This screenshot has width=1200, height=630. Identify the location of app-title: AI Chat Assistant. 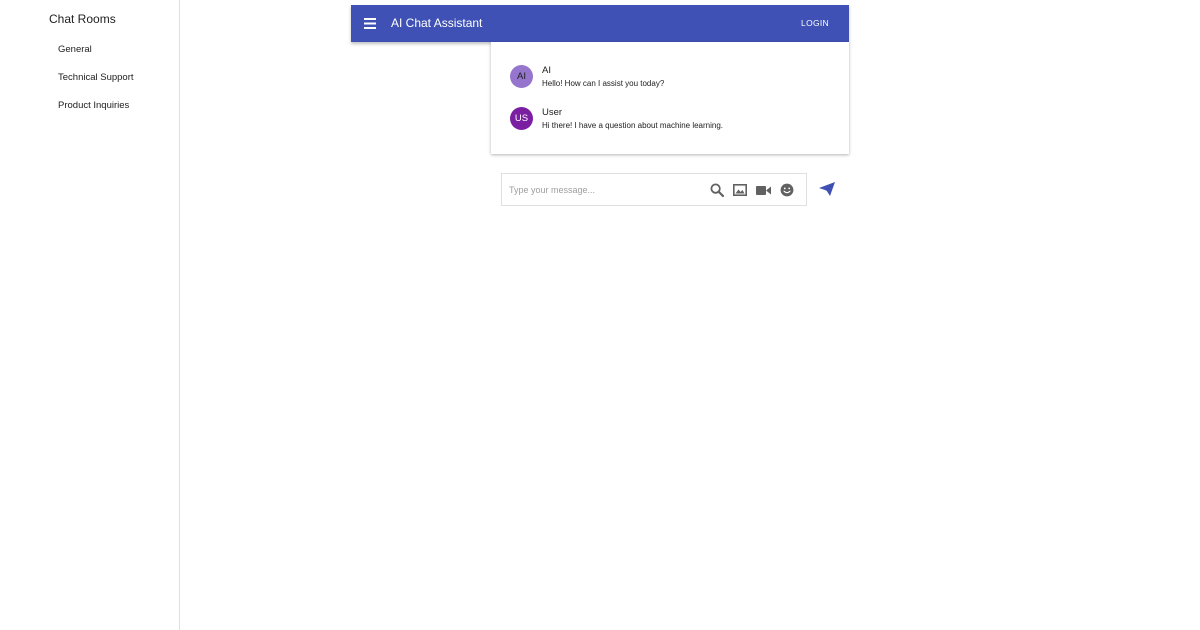
(437, 23).